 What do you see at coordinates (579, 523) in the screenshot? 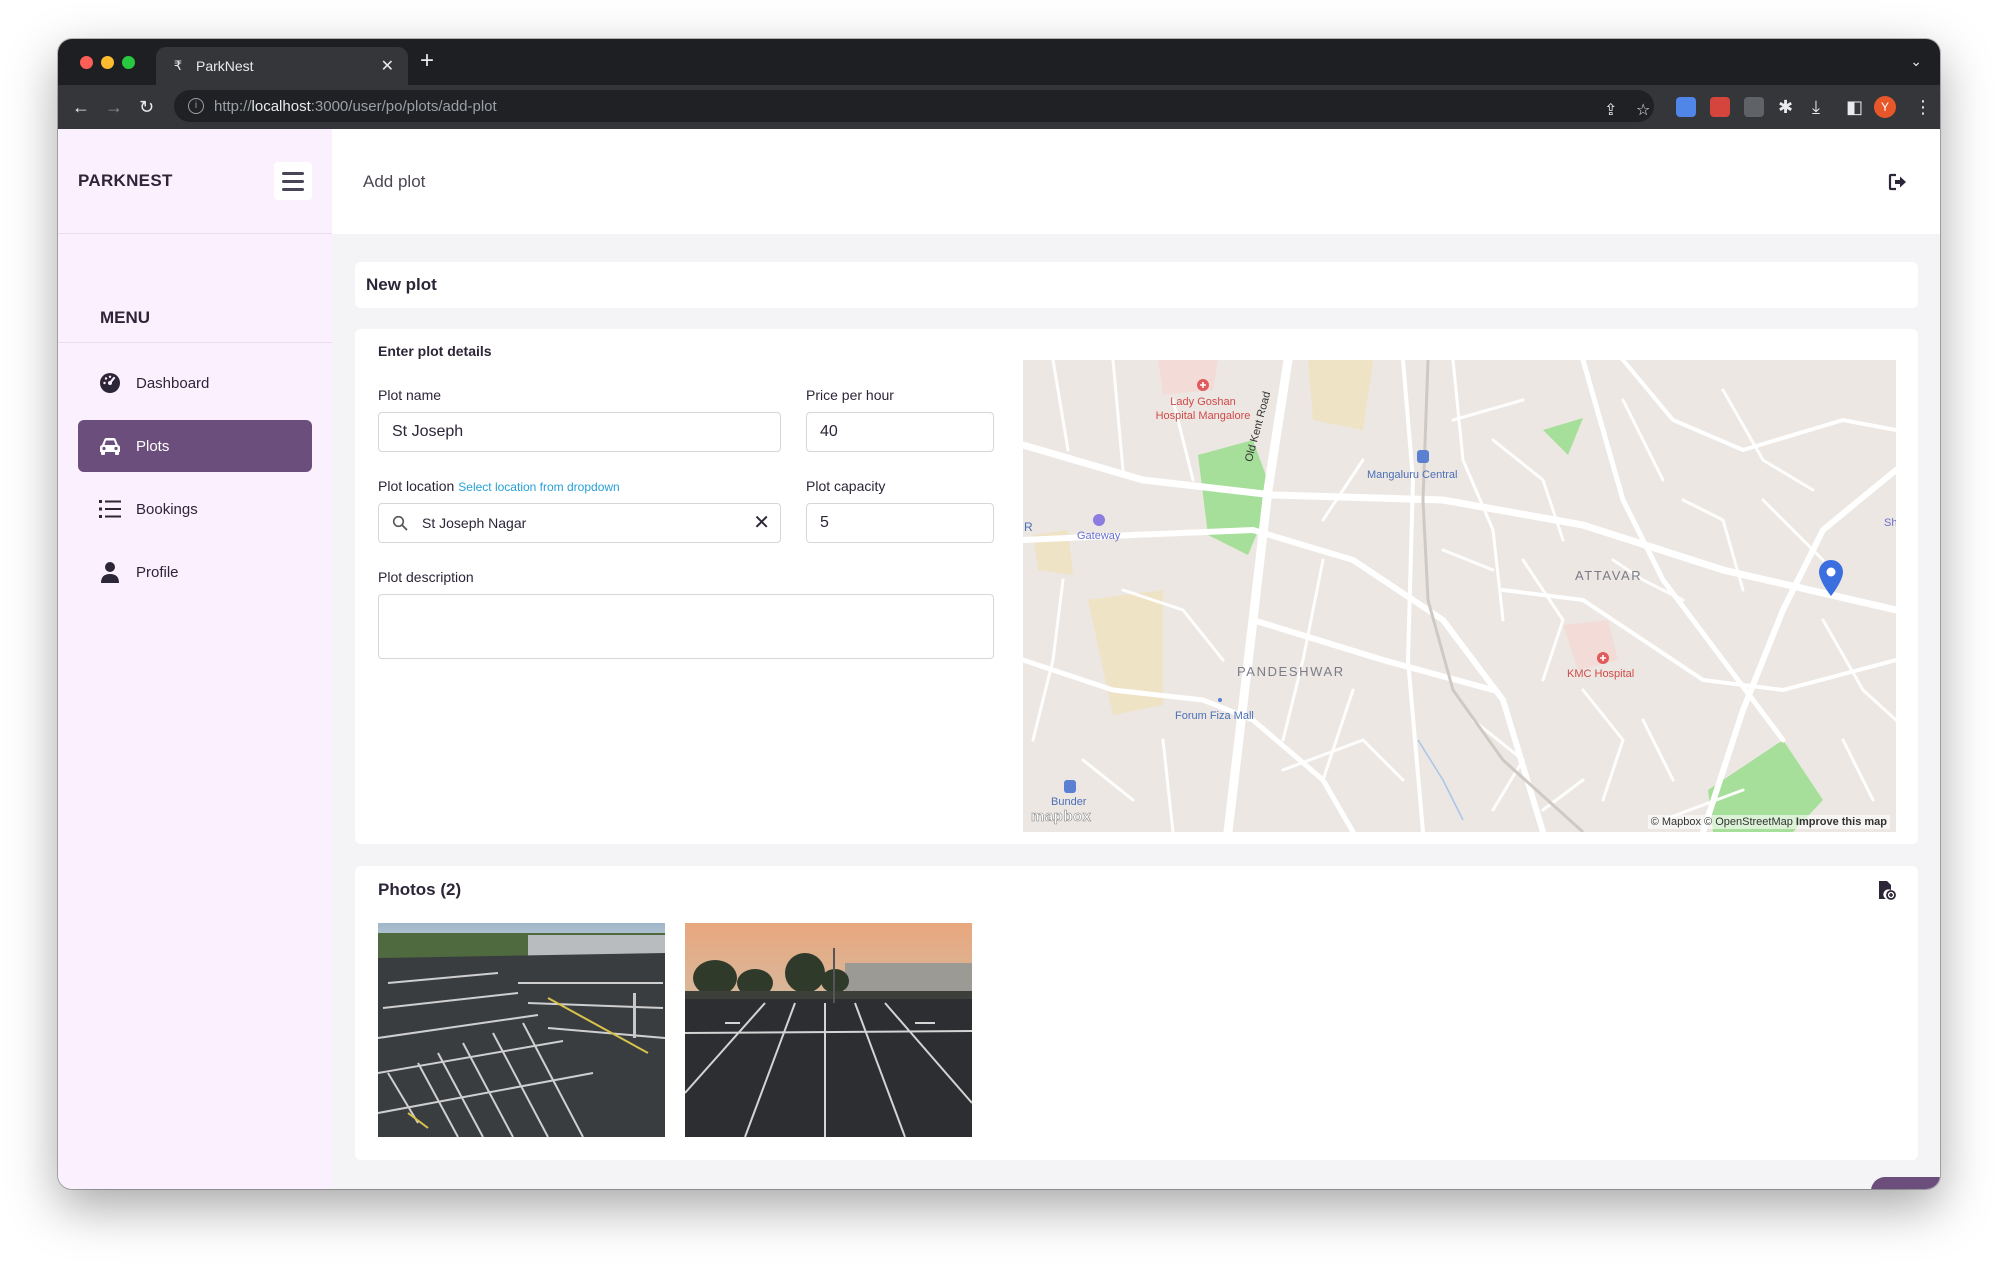
I see `plot-location-search: St Joseph Nagar ✕` at bounding box center [579, 523].